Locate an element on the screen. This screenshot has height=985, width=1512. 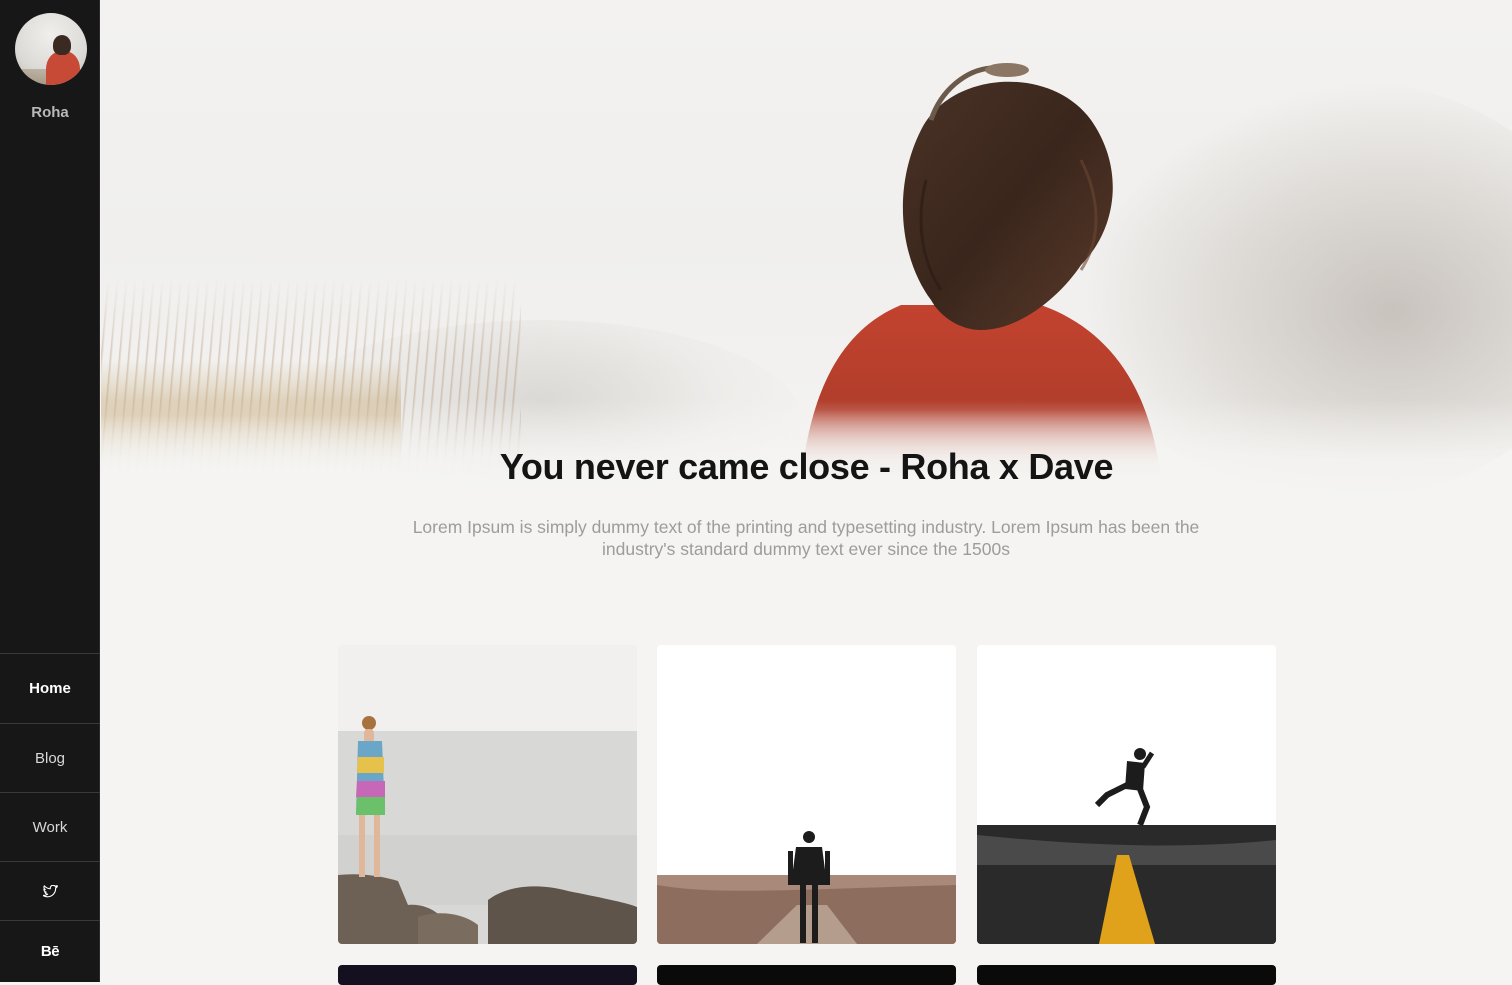
gallery-item-man-jumping-road is located at coordinates (1126, 794).